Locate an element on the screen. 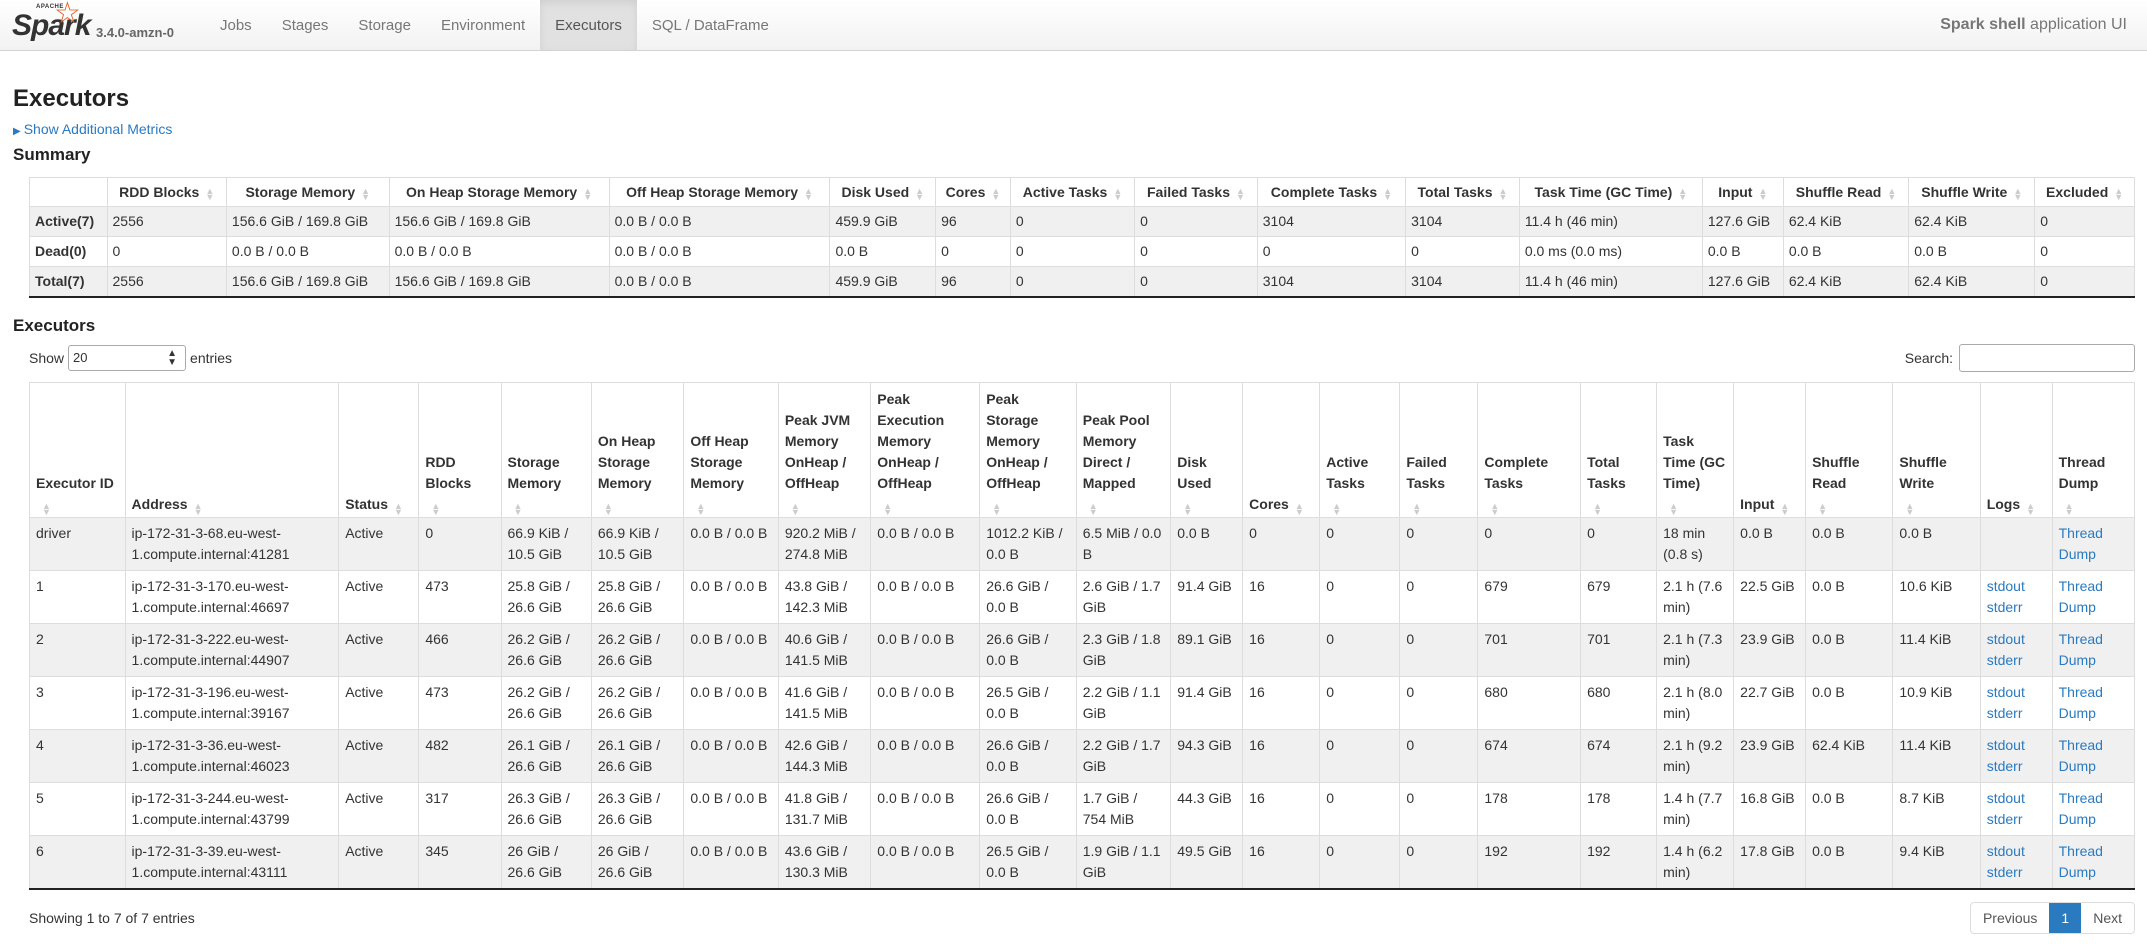 This screenshot has height=944, width=2147. exec-col-peak-jvm-memory-onheap-offheap: Peak JVM Memory OnHeap / OffHeap ▲ ▼ is located at coordinates (824, 450).